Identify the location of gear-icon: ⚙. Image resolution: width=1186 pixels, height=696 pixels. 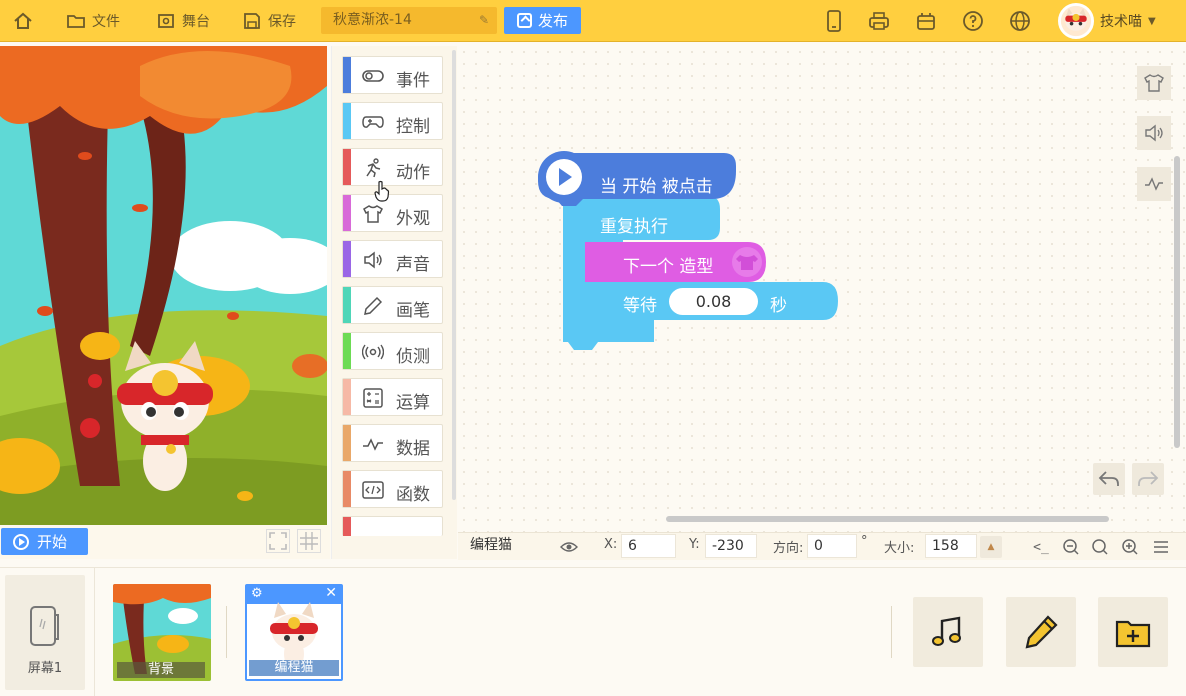
(257, 593).